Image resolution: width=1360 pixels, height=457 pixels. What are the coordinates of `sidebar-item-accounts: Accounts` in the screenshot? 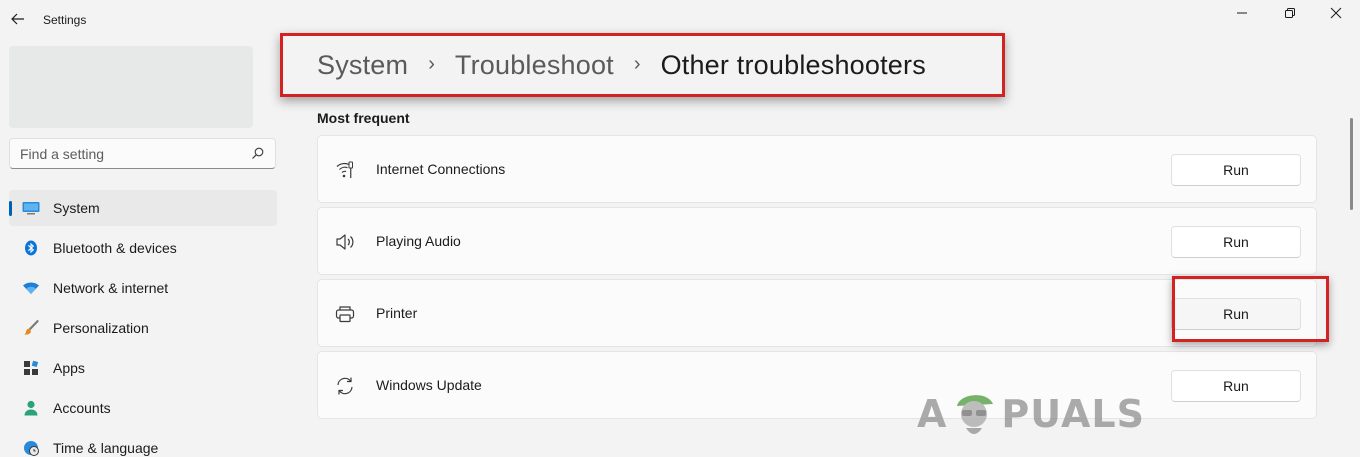 It's located at (143, 408).